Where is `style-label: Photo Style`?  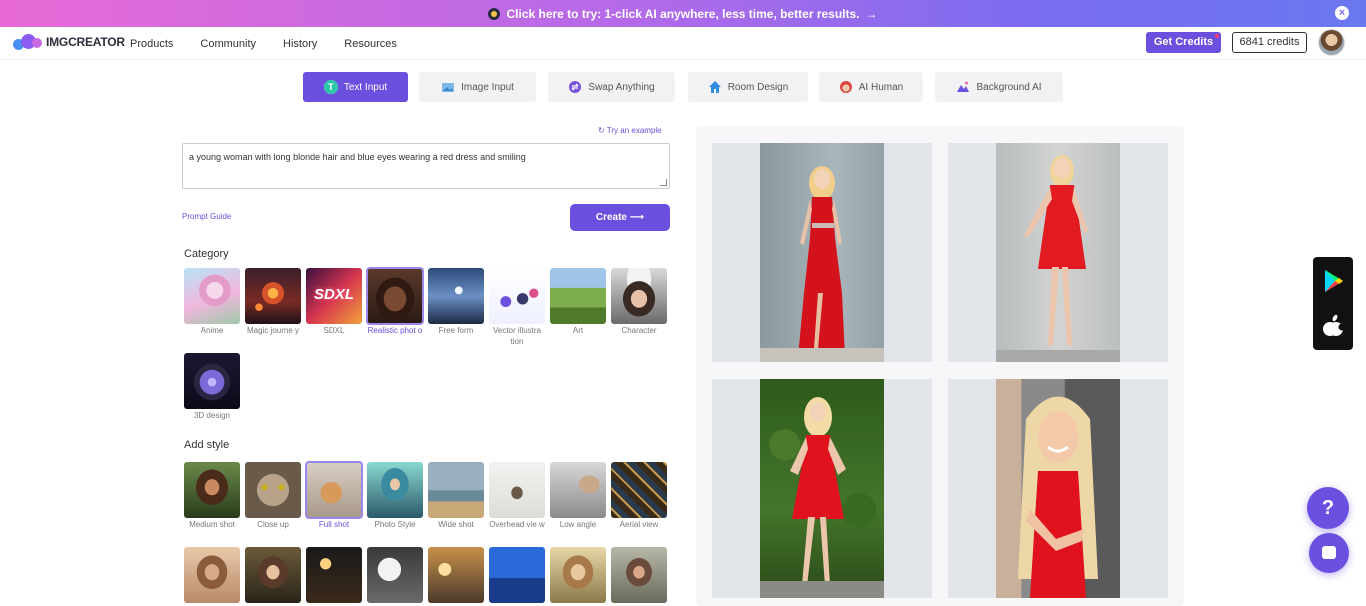 style-label: Photo Style is located at coordinates (395, 524).